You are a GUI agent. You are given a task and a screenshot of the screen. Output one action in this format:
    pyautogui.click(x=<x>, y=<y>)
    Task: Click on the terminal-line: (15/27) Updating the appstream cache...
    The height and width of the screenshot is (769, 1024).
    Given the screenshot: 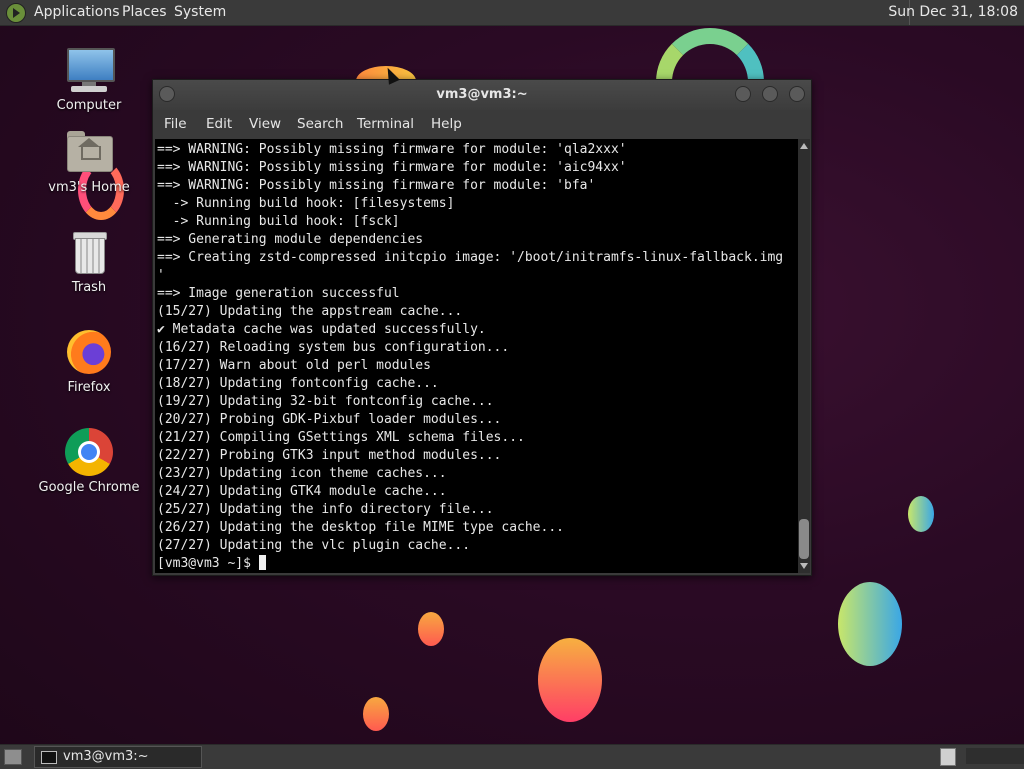 What is the action you would take?
    pyautogui.click(x=310, y=311)
    